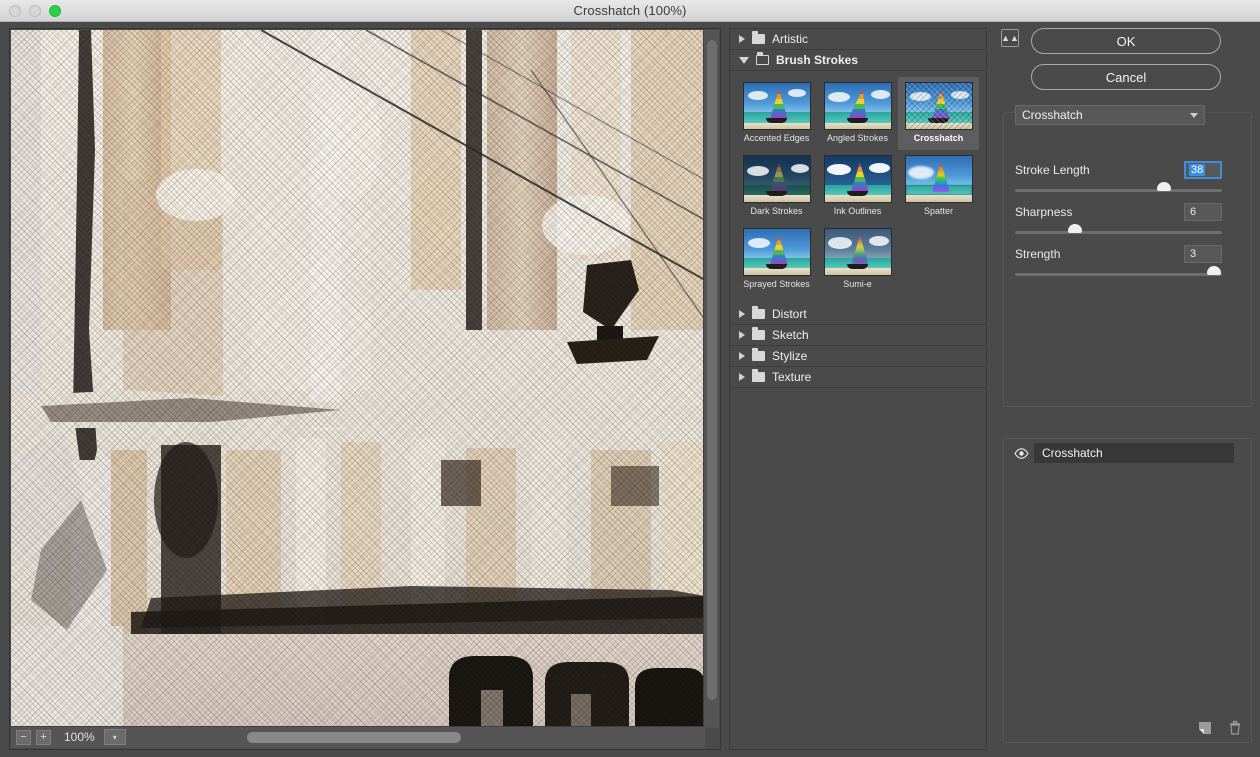 The width and height of the screenshot is (1260, 757). Describe the element at coordinates (1197, 170) in the screenshot. I see `param-value-text: 38` at that location.